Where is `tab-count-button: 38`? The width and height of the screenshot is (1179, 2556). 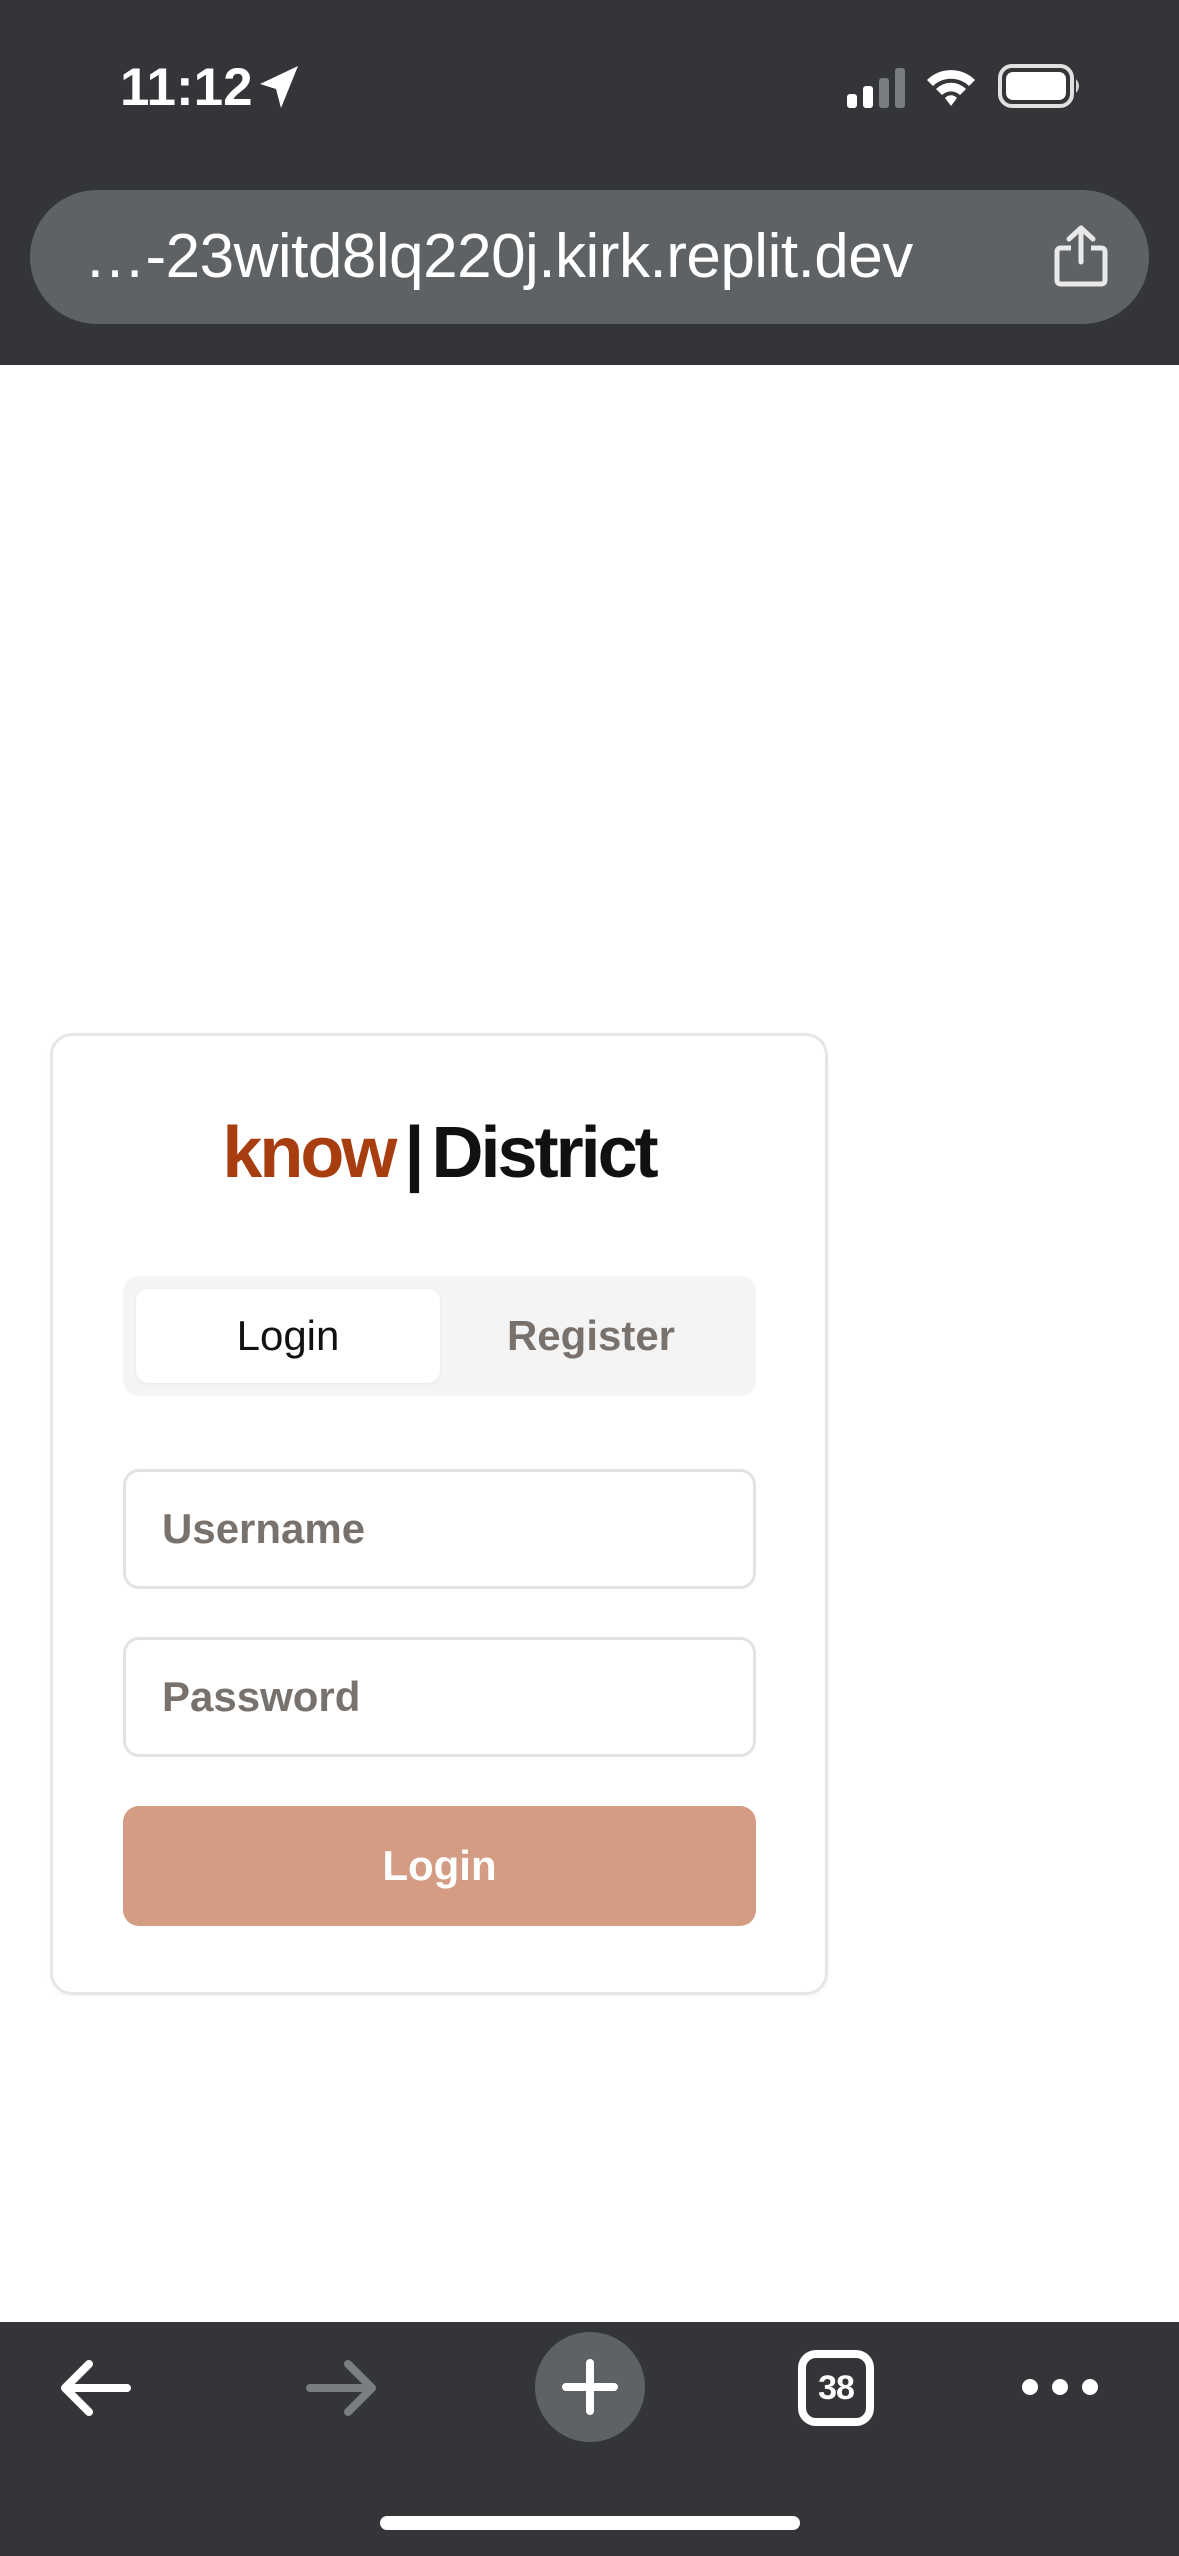 tab-count-button: 38 is located at coordinates (836, 2388).